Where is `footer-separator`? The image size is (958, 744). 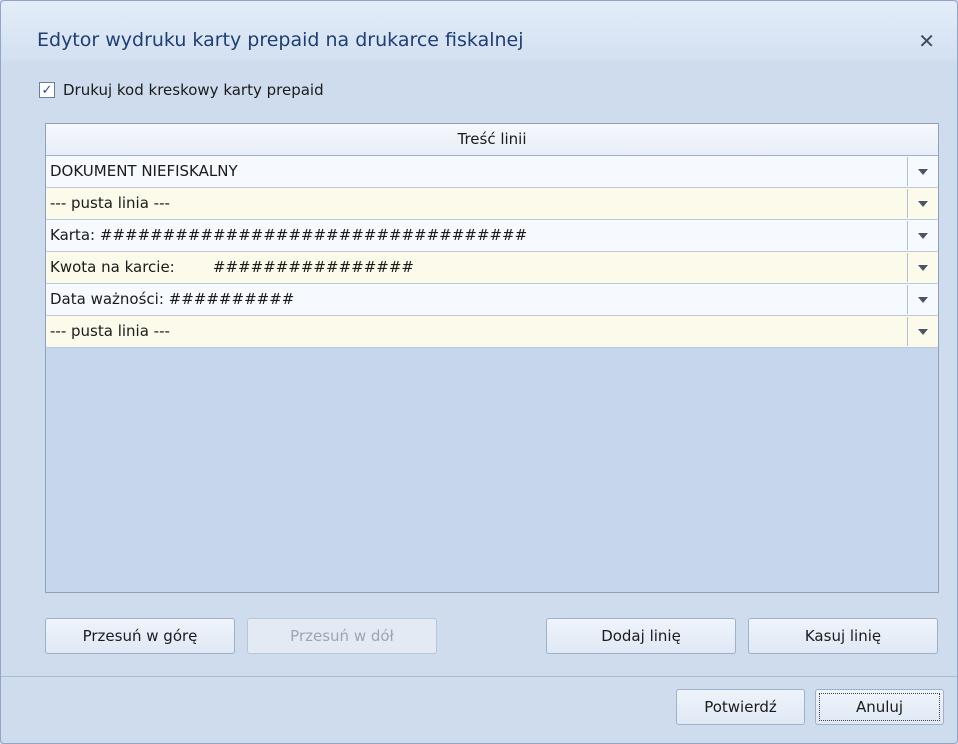
footer-separator is located at coordinates (479, 676).